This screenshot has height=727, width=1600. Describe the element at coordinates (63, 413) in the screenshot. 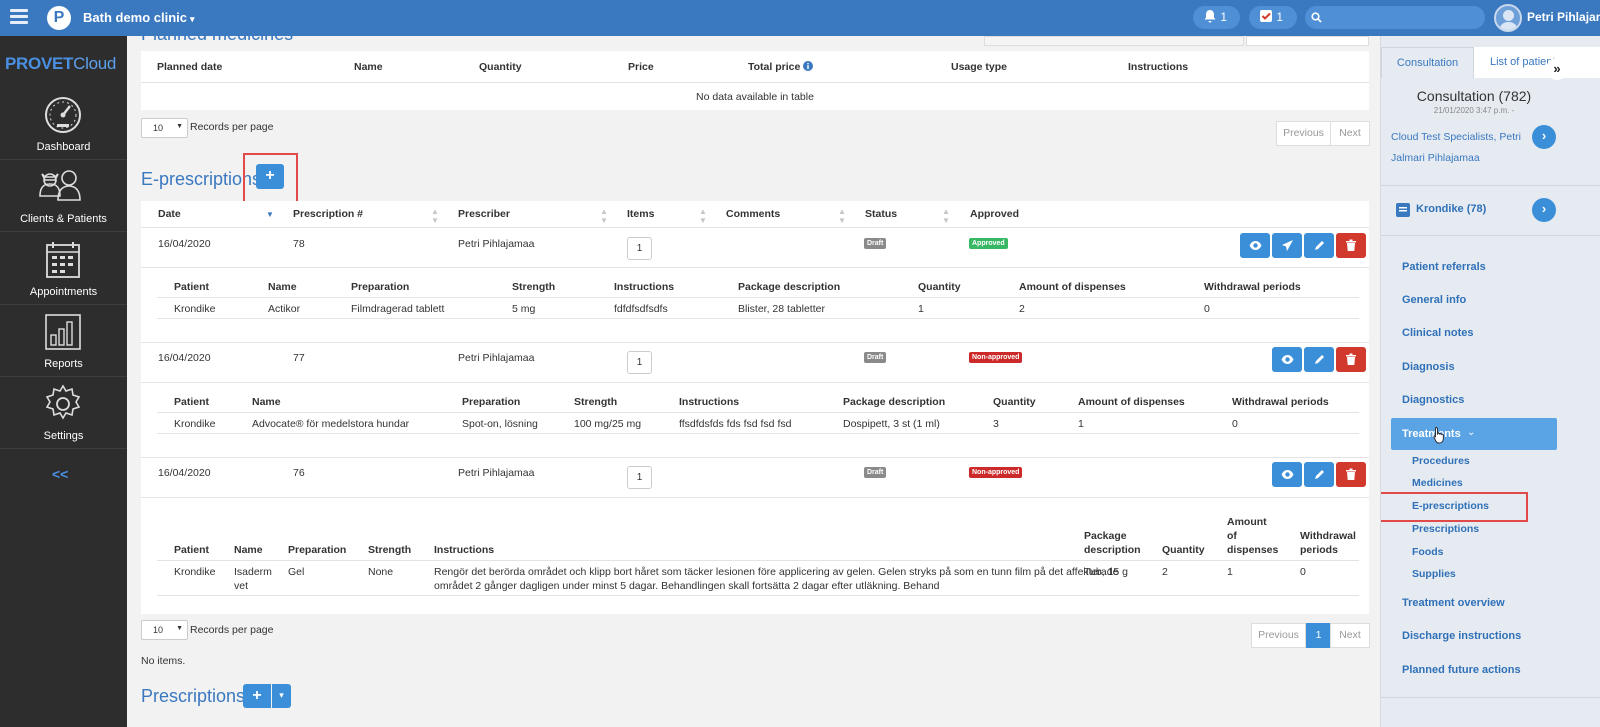

I see `nav-settings: Settings` at that location.